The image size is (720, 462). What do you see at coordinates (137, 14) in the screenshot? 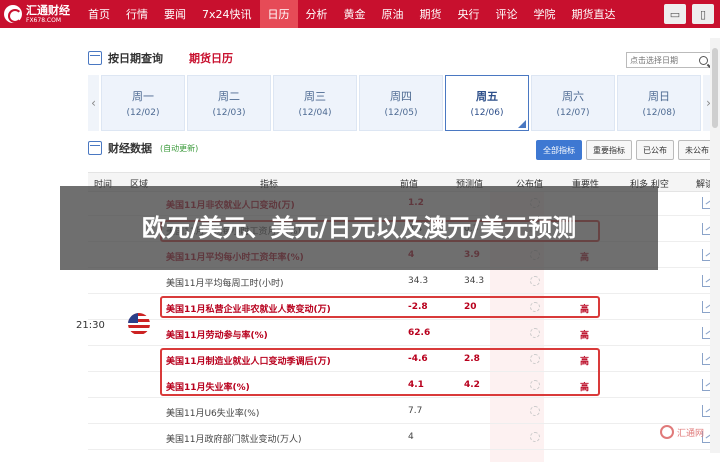
I see `nav-item: 行情` at bounding box center [137, 14].